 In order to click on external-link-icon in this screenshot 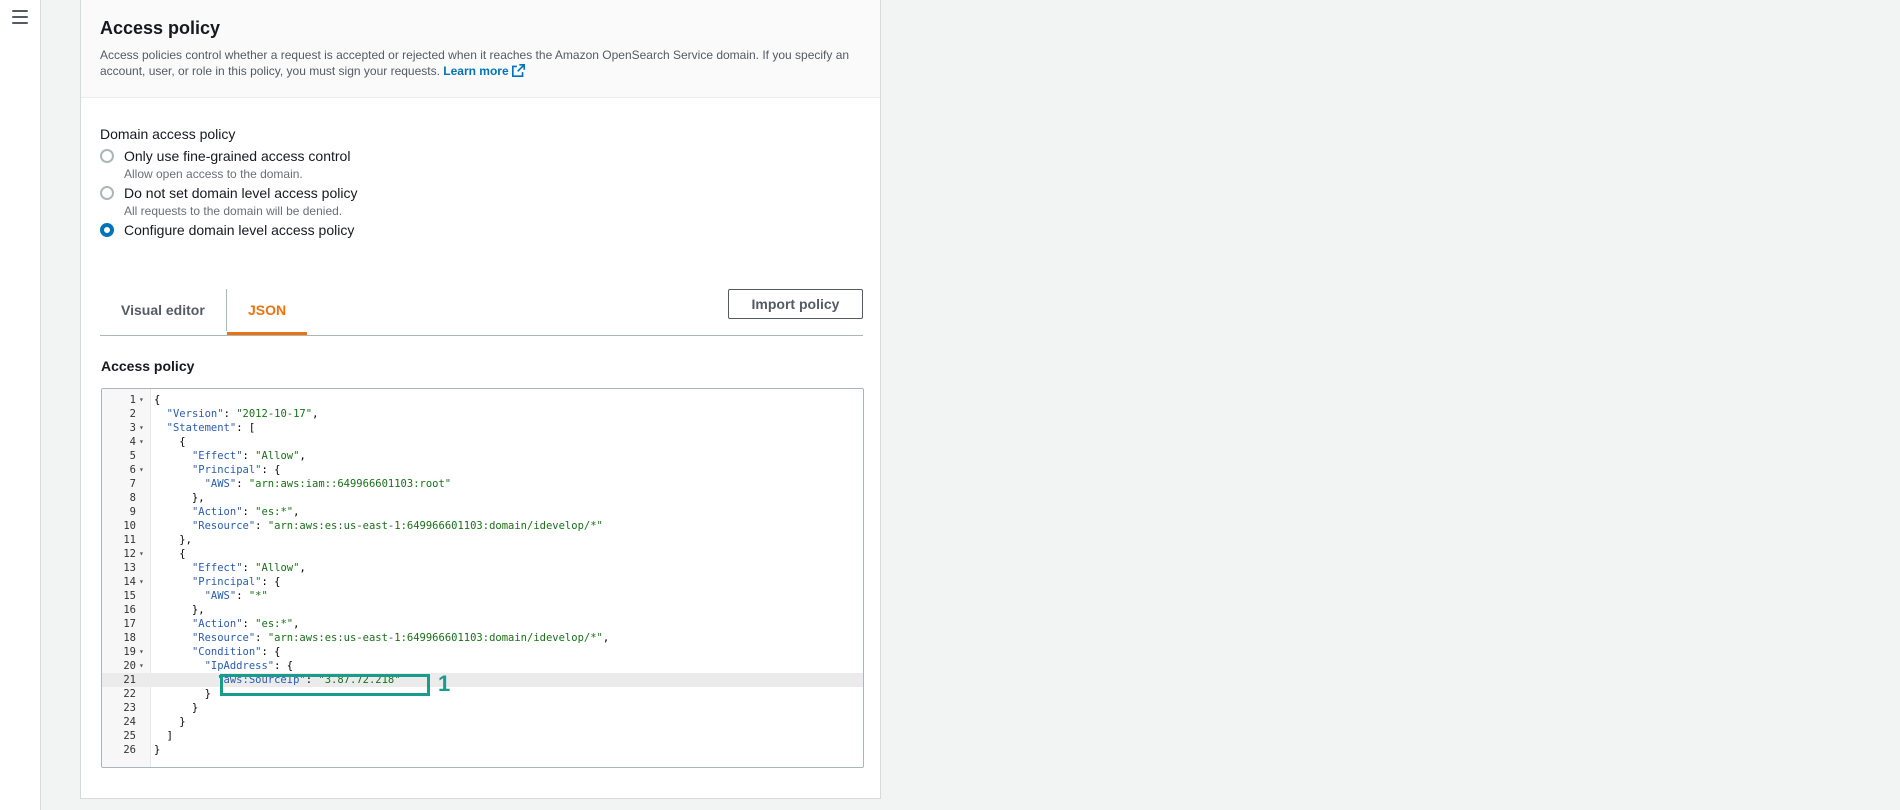, I will do `click(518, 70)`.